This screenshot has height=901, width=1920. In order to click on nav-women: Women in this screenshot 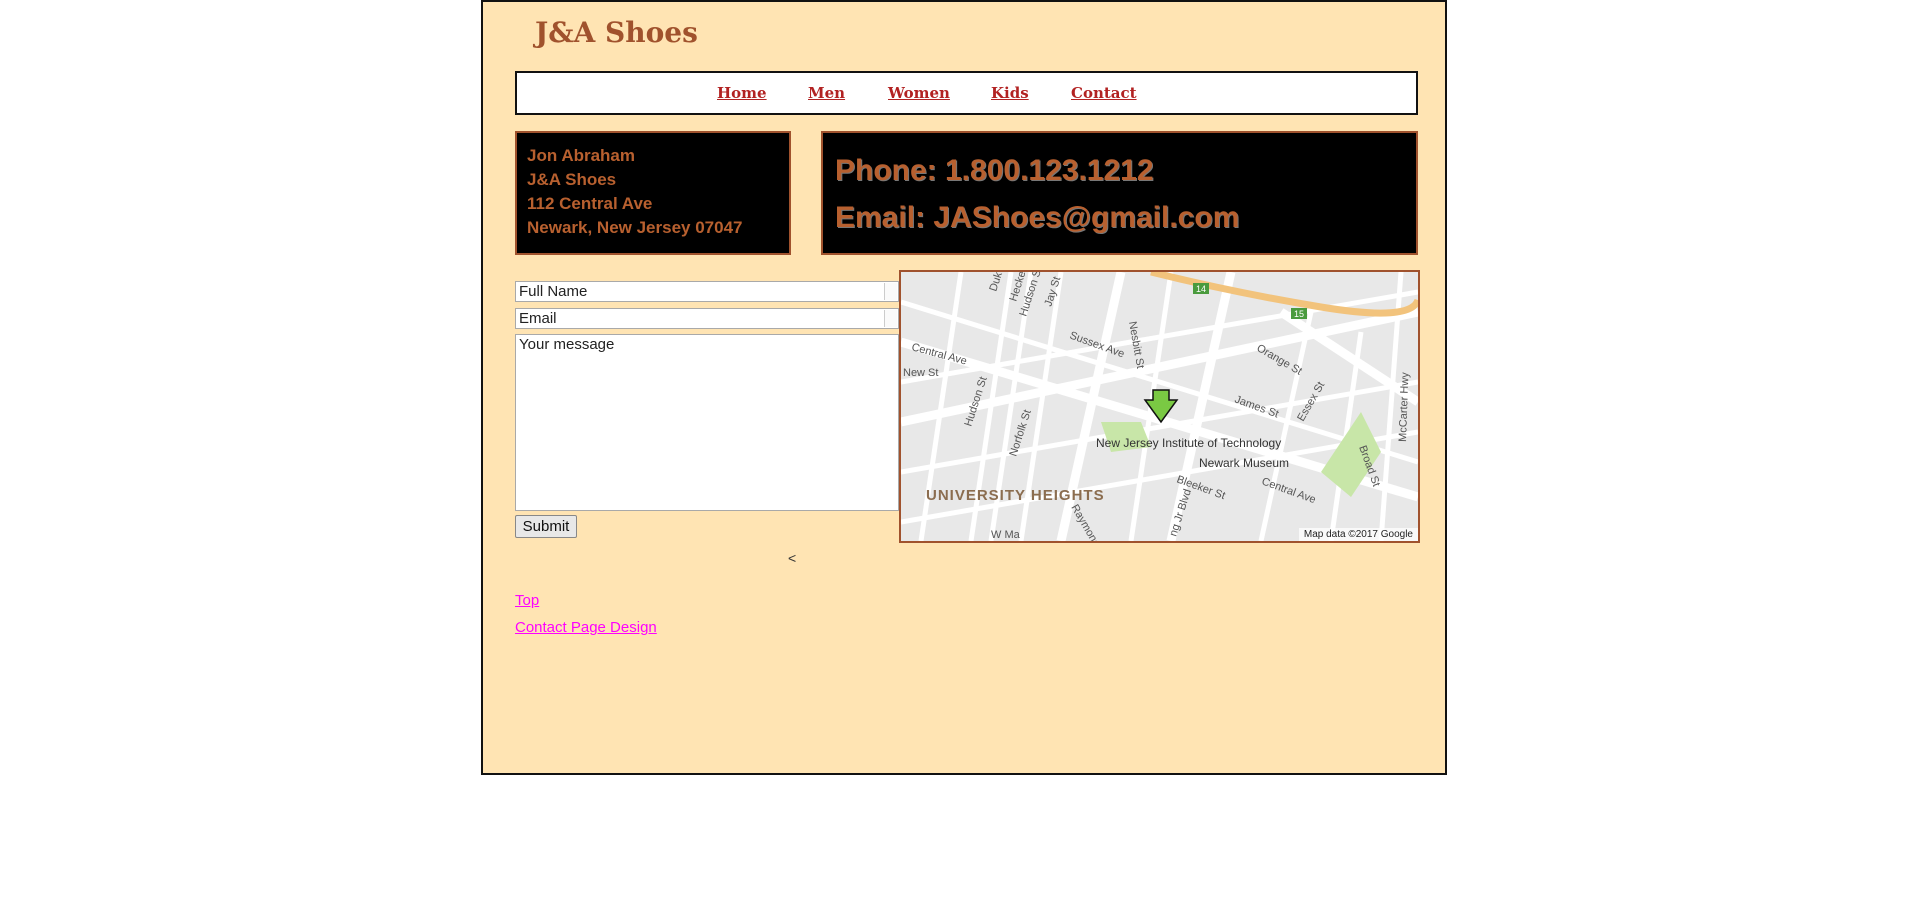, I will do `click(919, 93)`.